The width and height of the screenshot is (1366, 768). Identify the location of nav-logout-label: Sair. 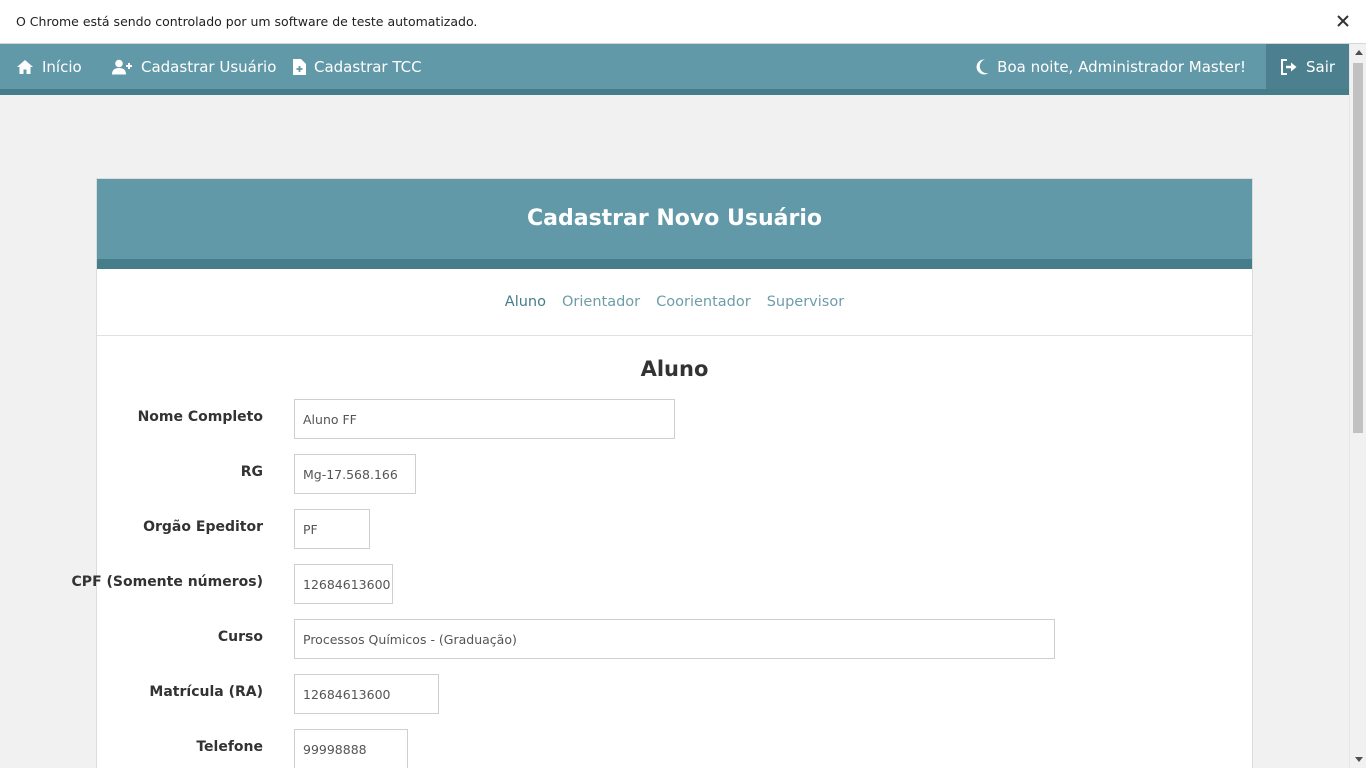
(1321, 66).